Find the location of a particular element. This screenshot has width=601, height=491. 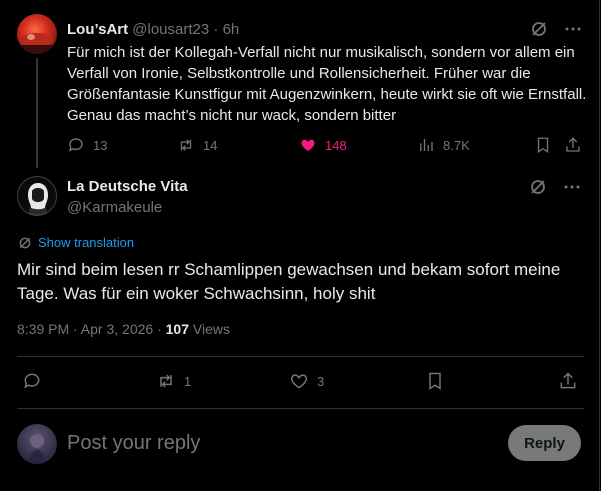

tweet-actions: 1 3 is located at coordinates (300, 383).